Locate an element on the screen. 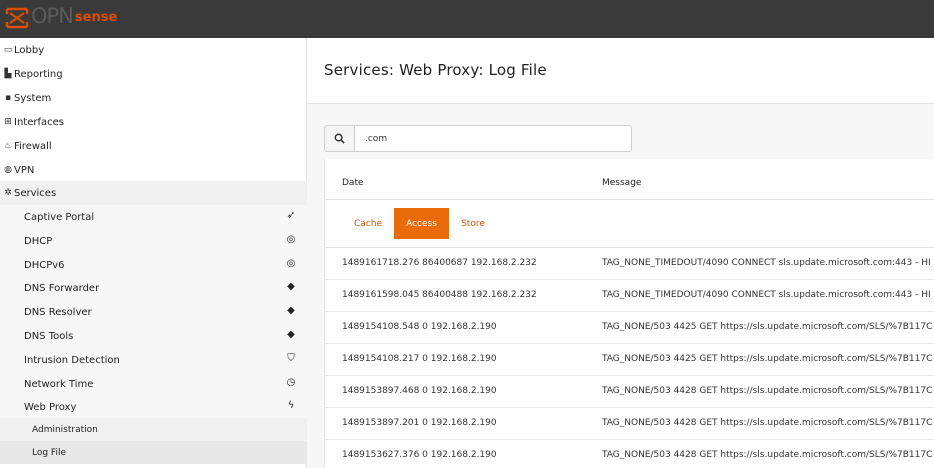 Image resolution: width=934 pixels, height=468 pixels. sidebar-item-label: DNS Forwarder is located at coordinates (62, 288).